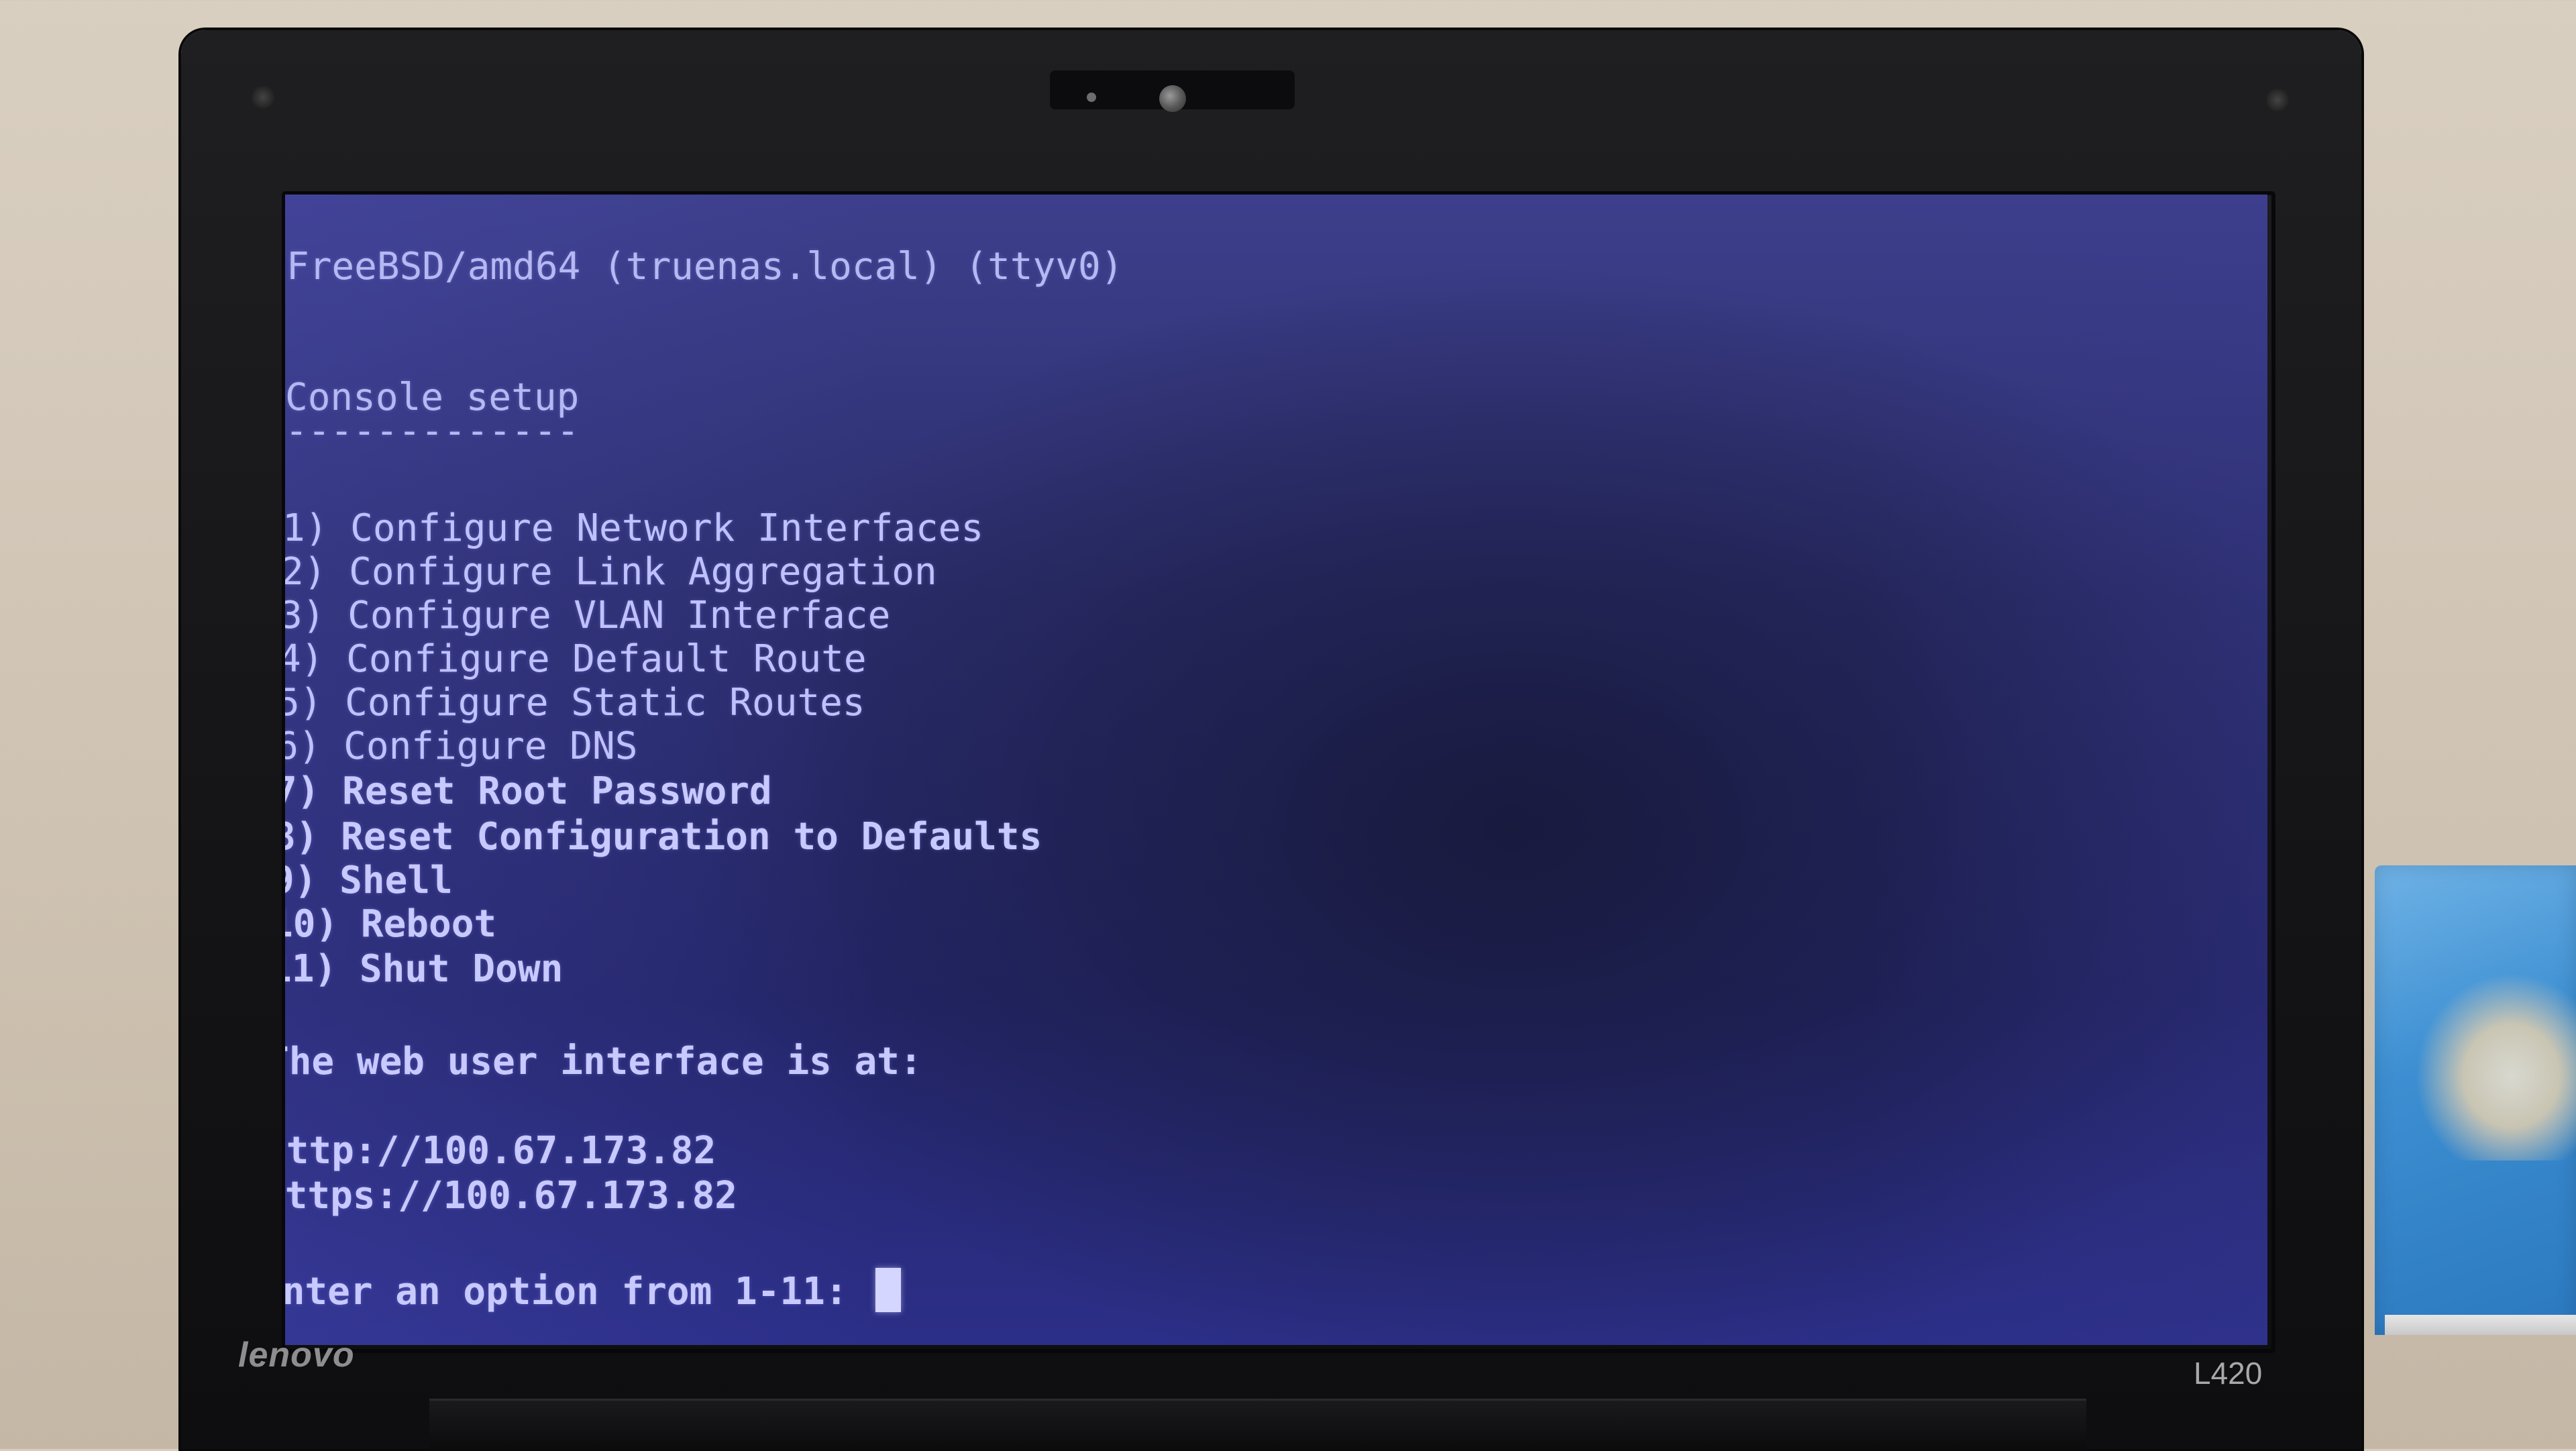 The height and width of the screenshot is (1451, 2576). What do you see at coordinates (500, 1151) in the screenshot?
I see `web-ui-url-http: http://100.67.173.82` at bounding box center [500, 1151].